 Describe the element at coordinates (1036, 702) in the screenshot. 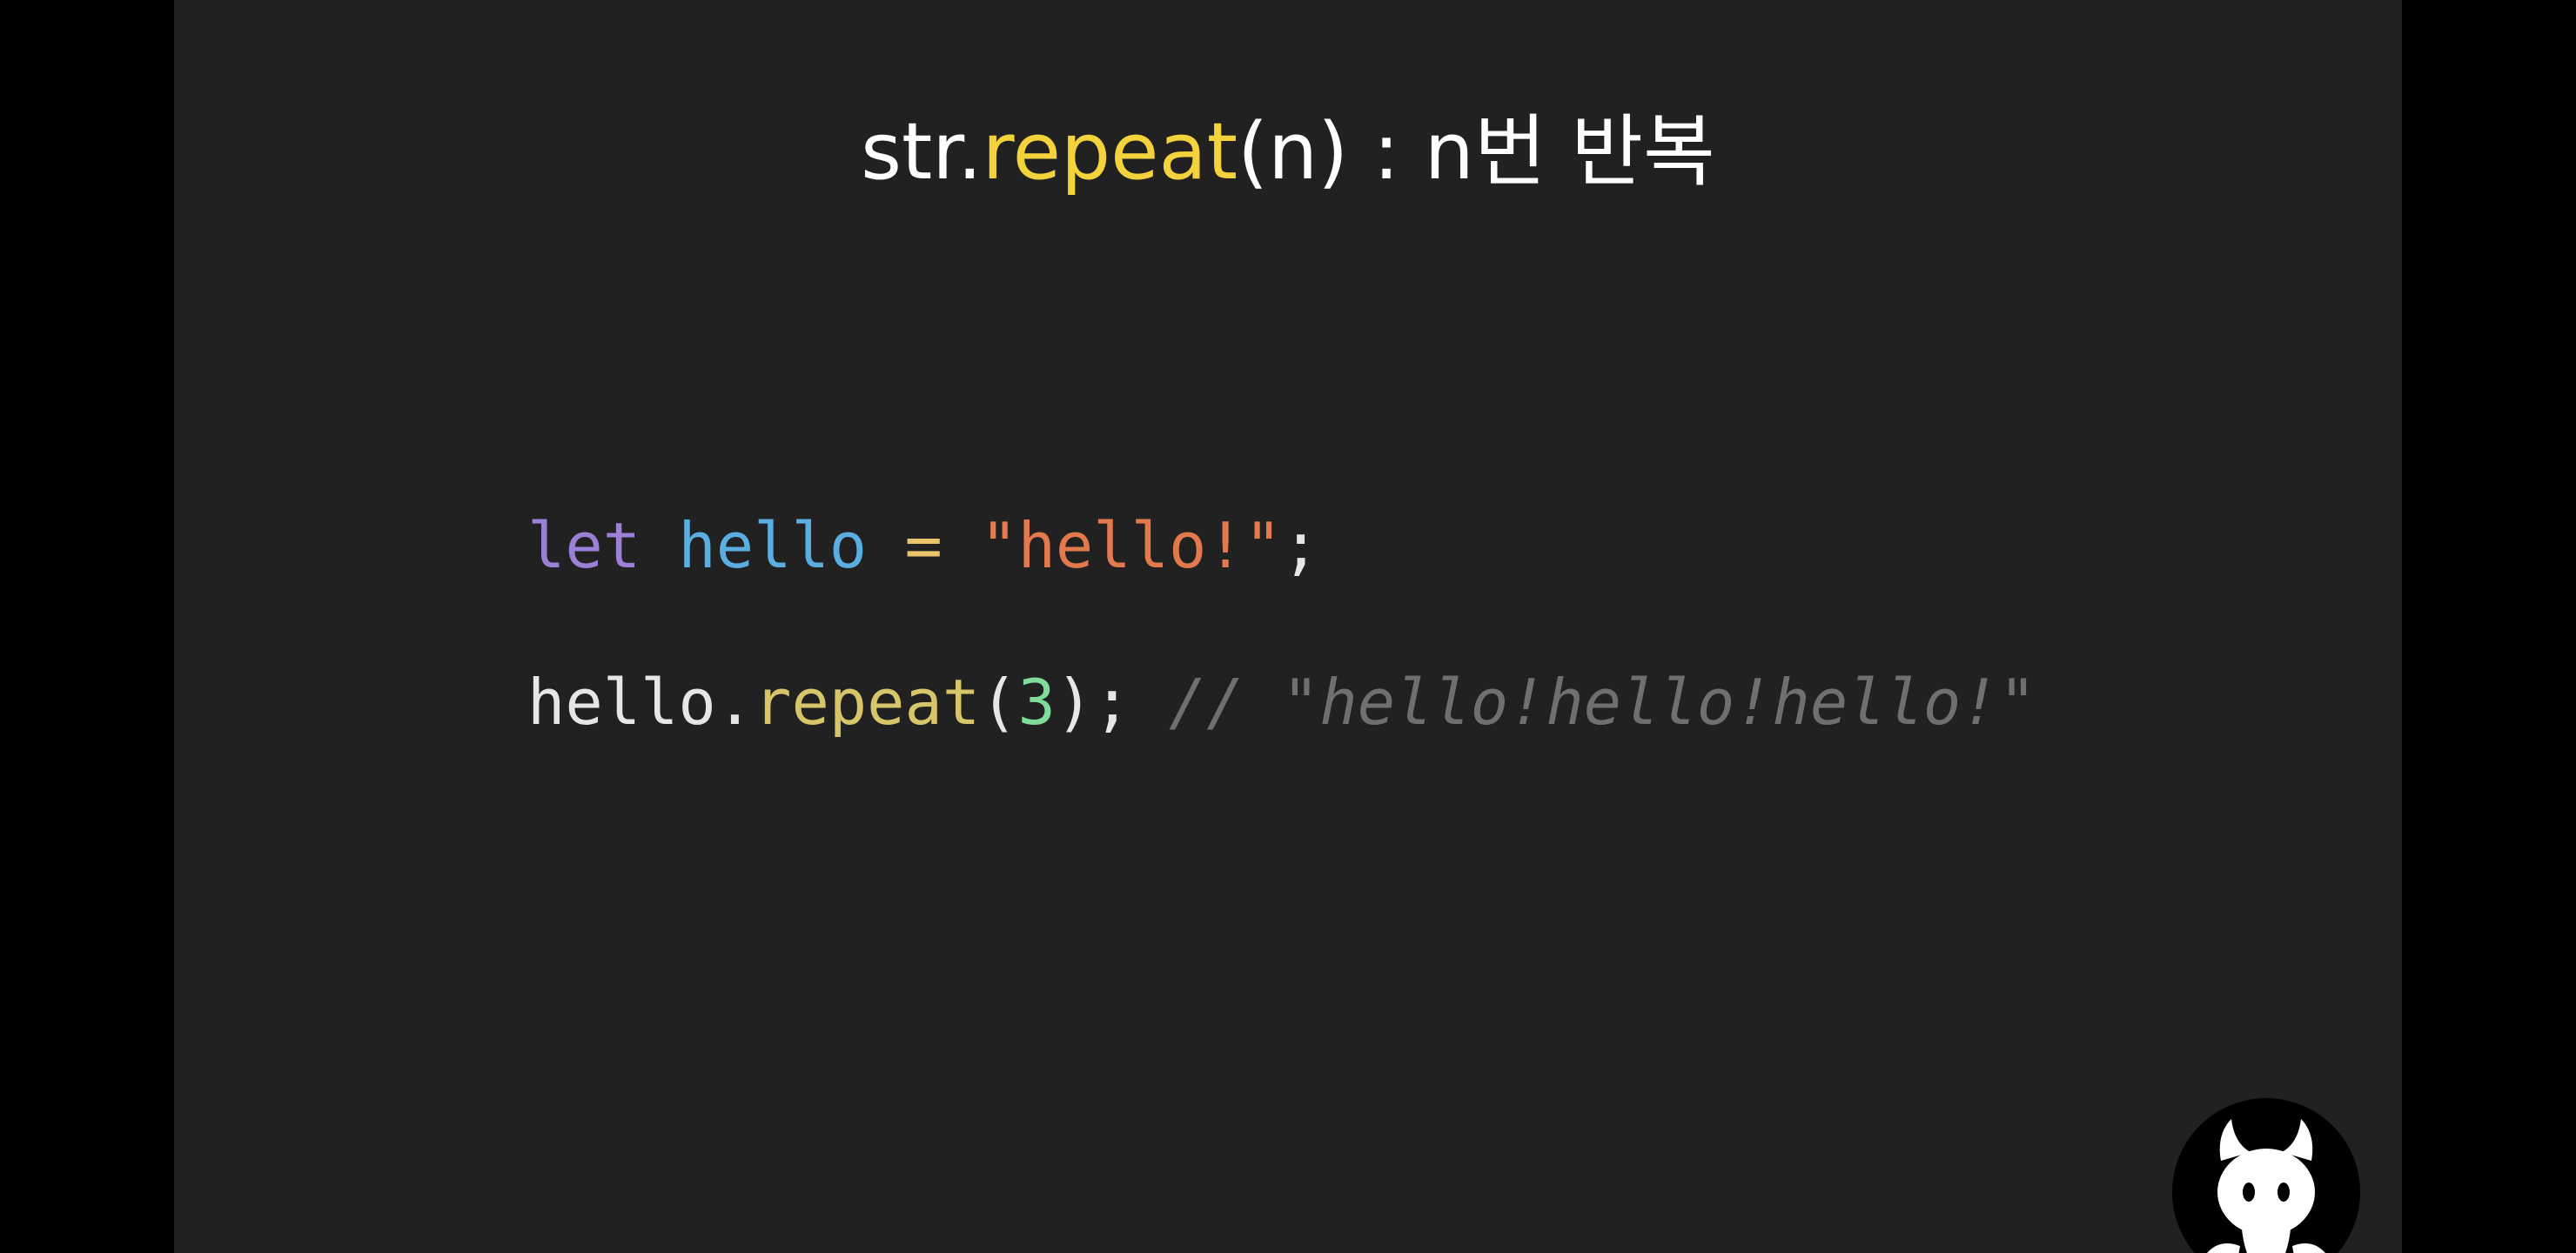

I see `repeat-count: 3` at that location.